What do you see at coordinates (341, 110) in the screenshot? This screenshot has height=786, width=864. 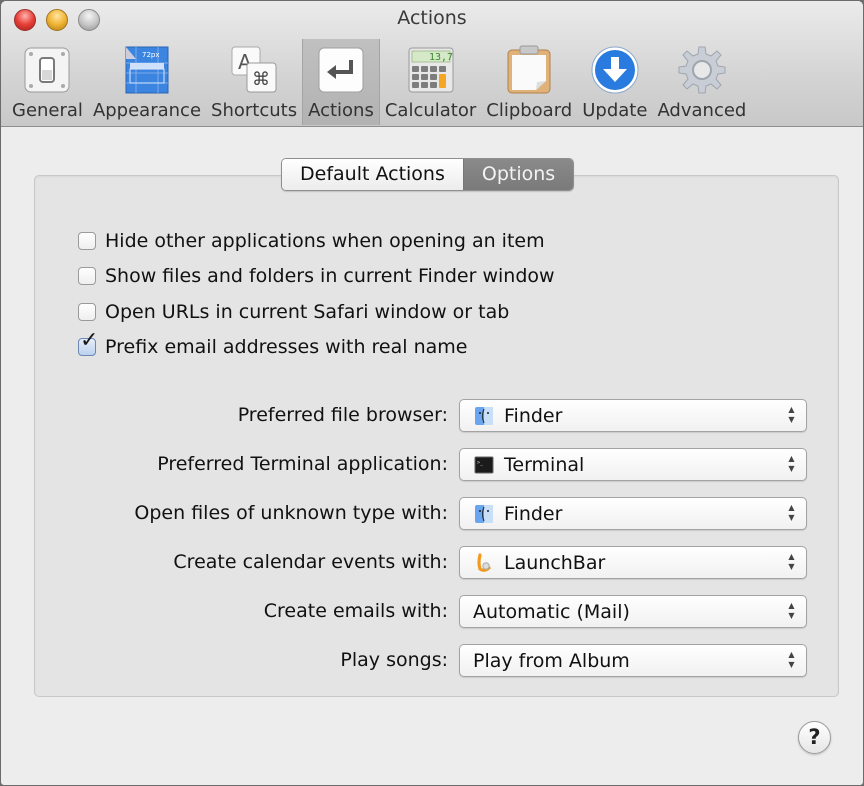 I see `toolbar-label: Actions` at bounding box center [341, 110].